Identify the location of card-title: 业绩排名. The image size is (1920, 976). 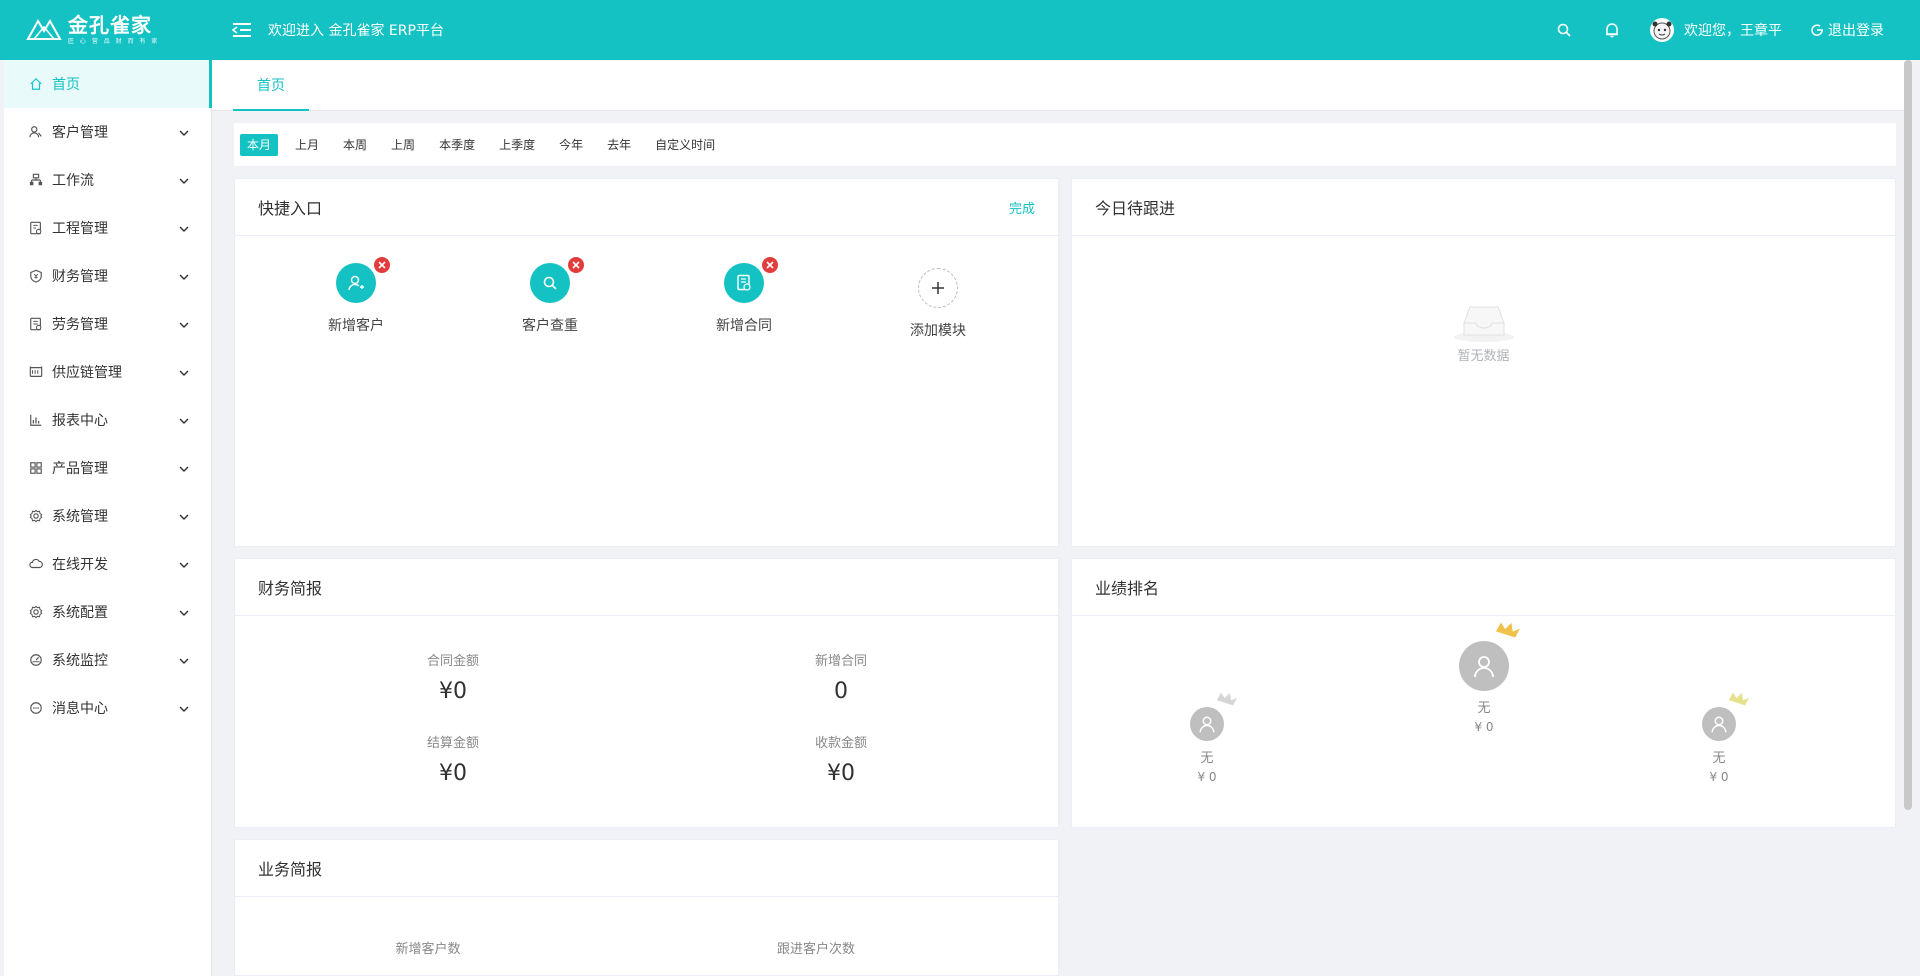
(1127, 588).